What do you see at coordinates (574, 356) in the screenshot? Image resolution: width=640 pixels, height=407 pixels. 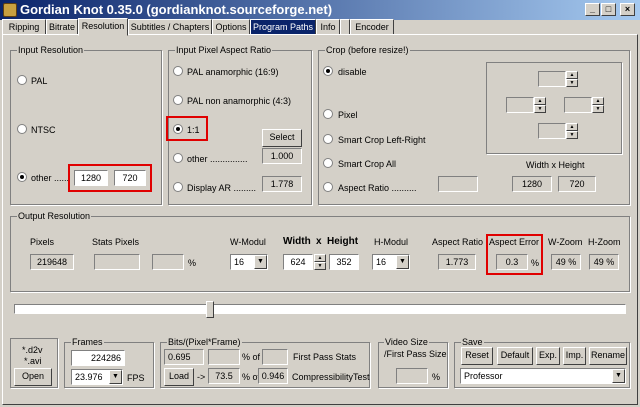 I see `import-button: Imp.` at bounding box center [574, 356].